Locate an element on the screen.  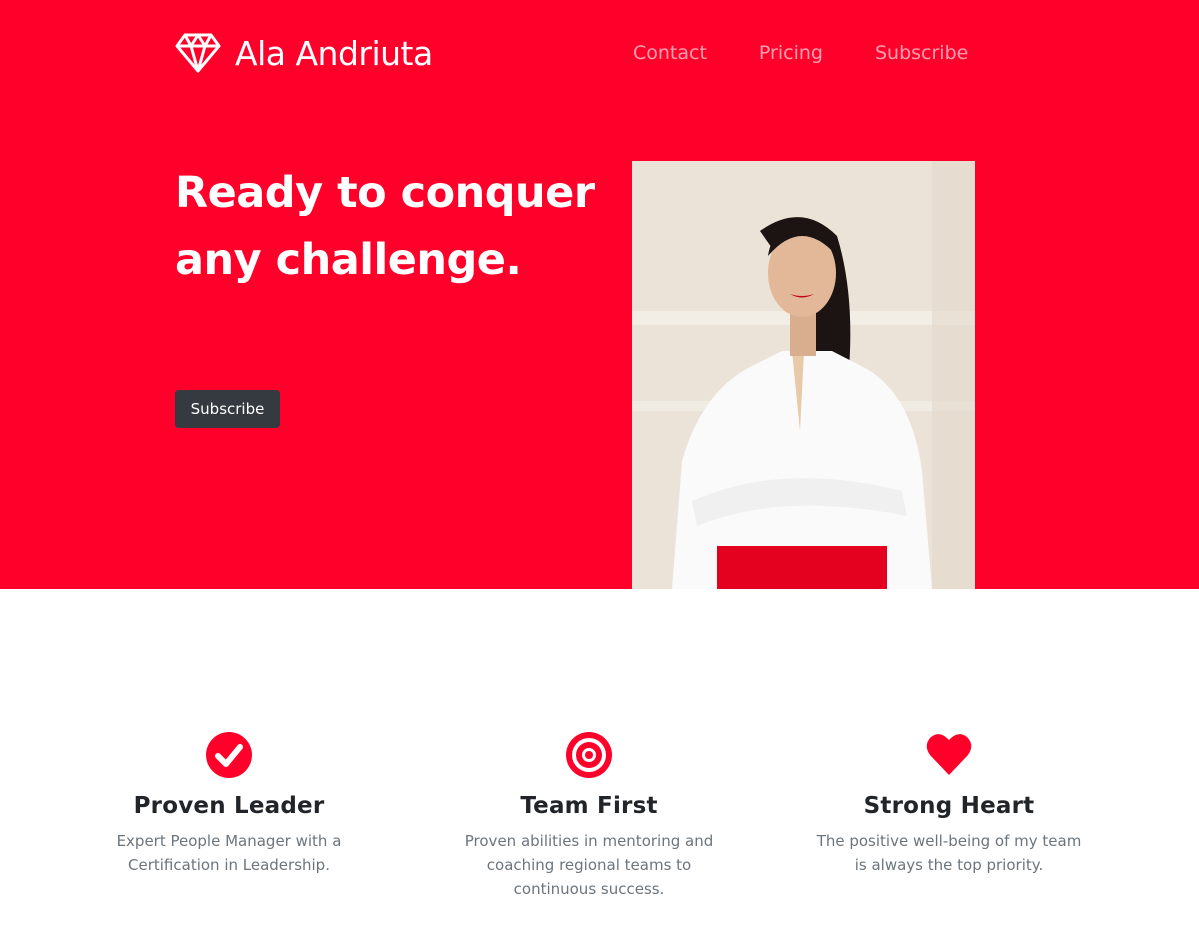
nav-link-pricing: Pricing is located at coordinates (791, 53).